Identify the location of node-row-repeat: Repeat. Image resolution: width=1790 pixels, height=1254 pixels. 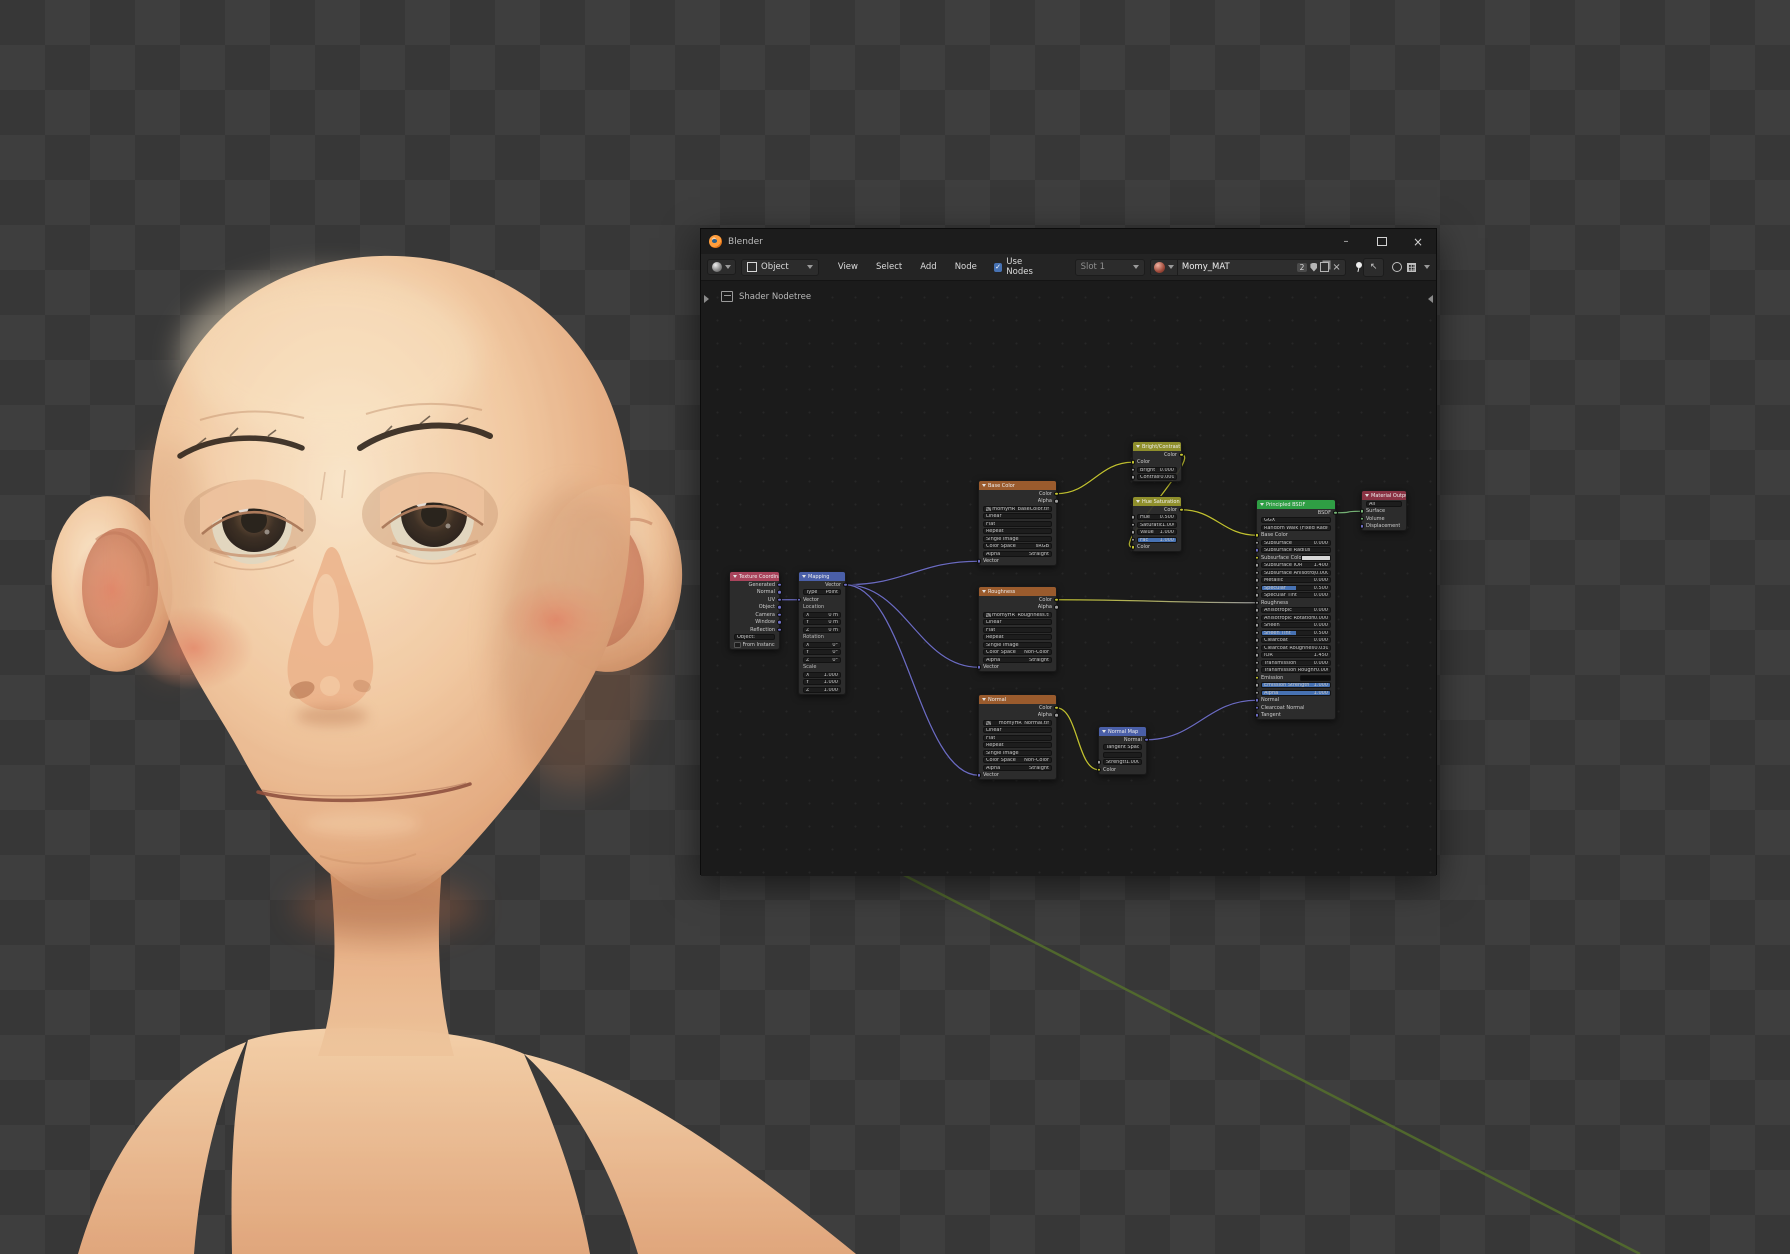
(1017, 532).